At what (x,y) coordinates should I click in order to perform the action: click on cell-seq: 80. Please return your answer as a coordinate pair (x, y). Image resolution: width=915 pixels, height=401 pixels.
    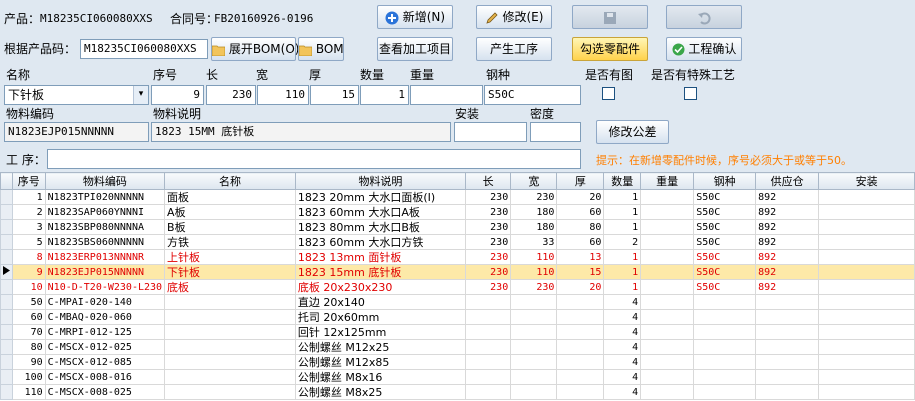
    Looking at the image, I should click on (28, 347).